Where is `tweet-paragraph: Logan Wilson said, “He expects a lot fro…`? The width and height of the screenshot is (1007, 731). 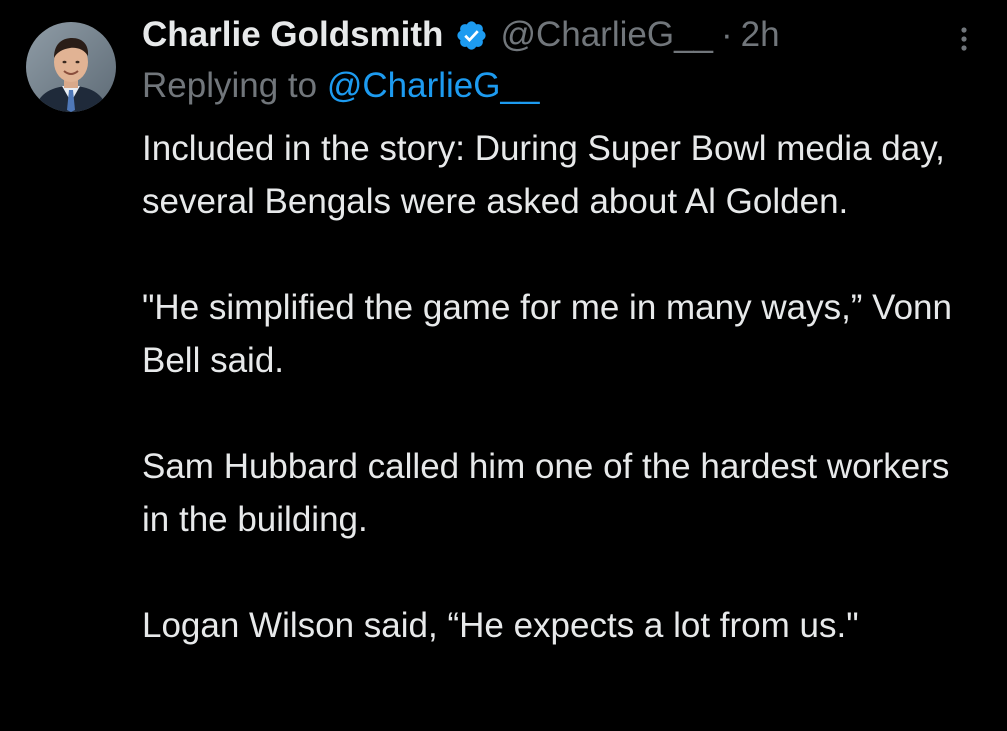 tweet-paragraph: Logan Wilson said, “He expects a lot fro… is located at coordinates (500, 625).